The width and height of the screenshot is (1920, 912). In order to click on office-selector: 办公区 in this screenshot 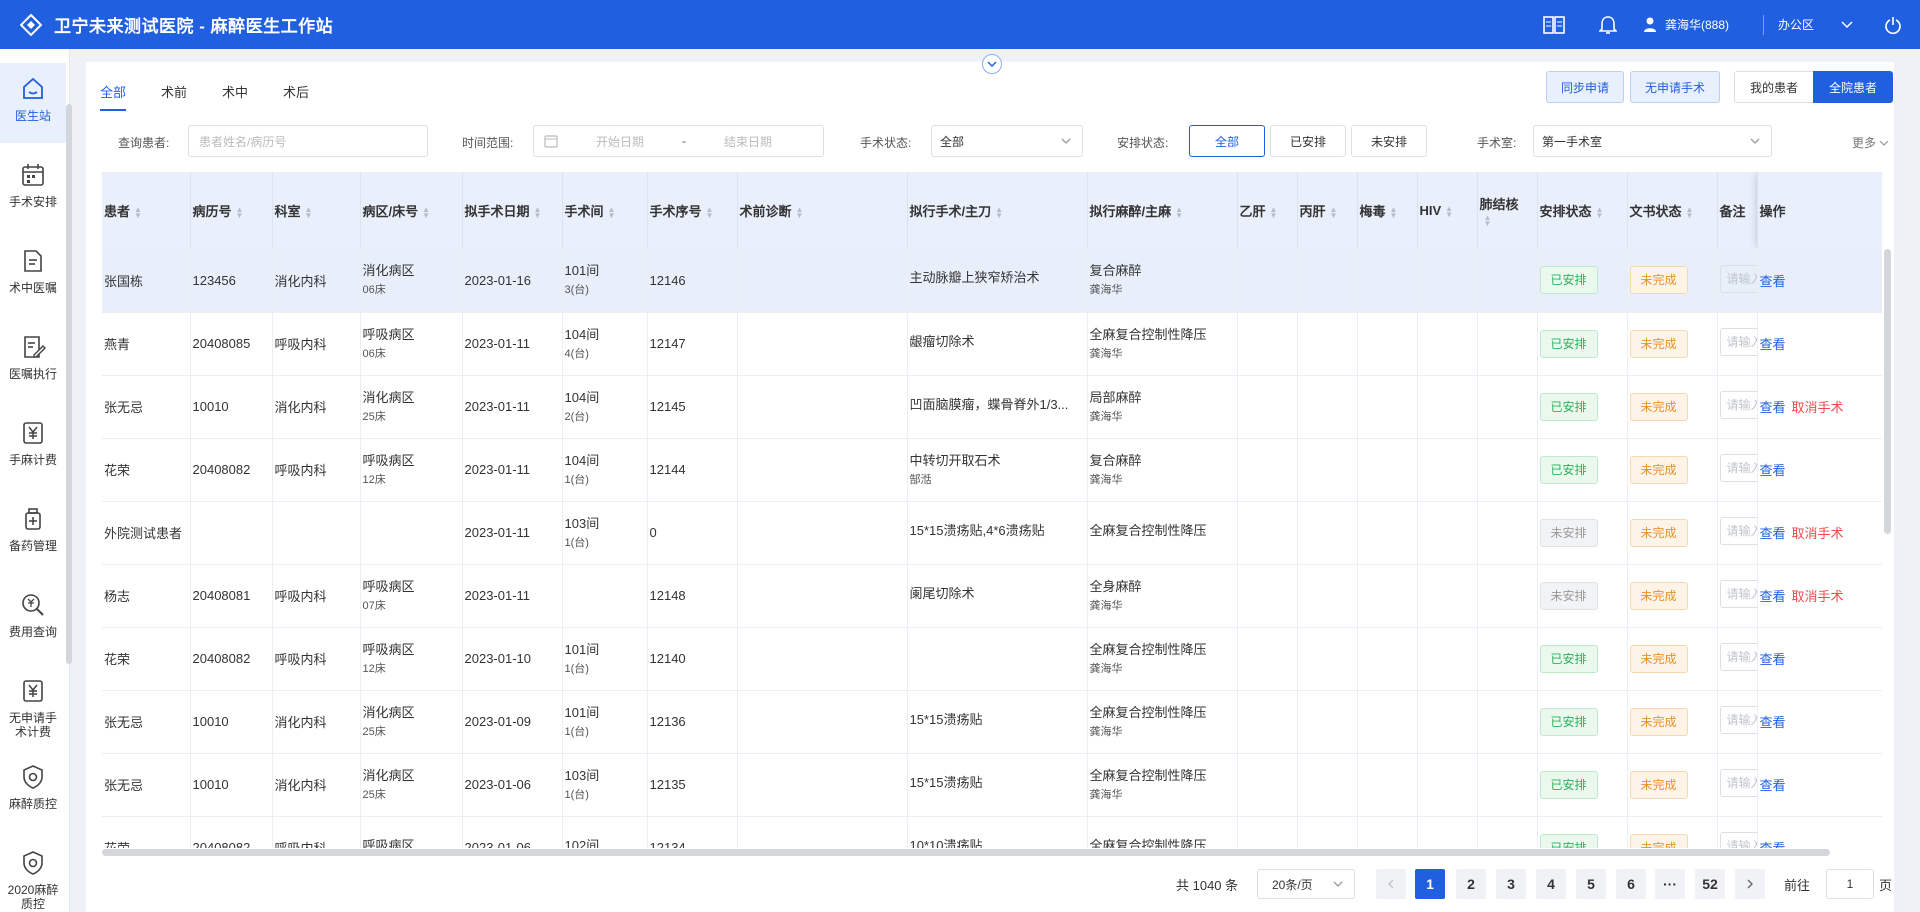, I will do `click(1796, 24)`.